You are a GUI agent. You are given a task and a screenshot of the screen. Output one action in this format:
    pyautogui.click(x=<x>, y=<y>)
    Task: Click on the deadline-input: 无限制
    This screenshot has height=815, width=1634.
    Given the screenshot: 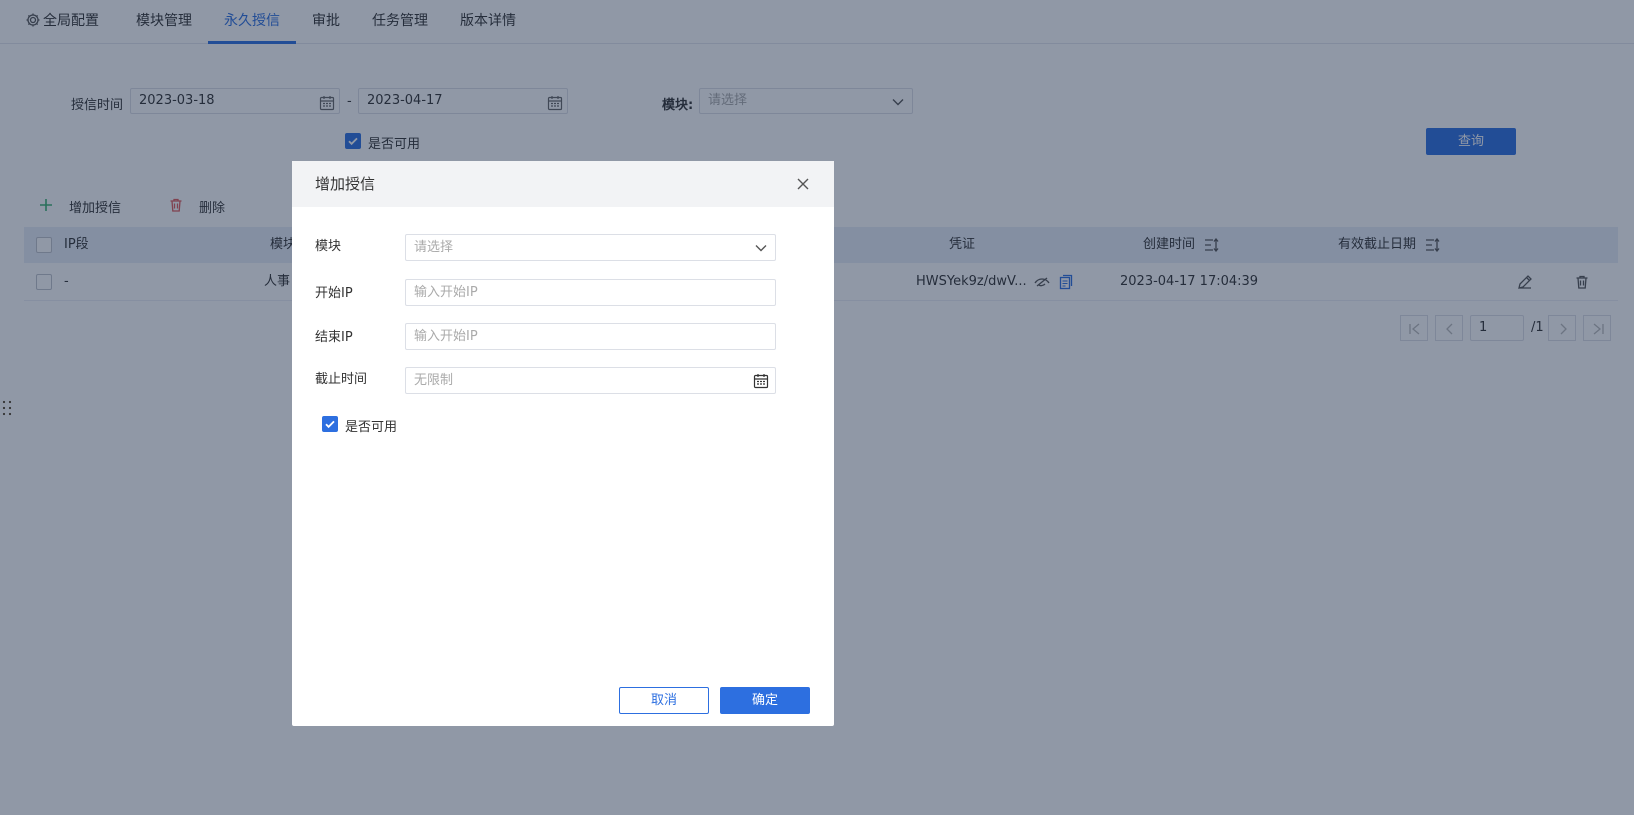 What is the action you would take?
    pyautogui.click(x=590, y=380)
    